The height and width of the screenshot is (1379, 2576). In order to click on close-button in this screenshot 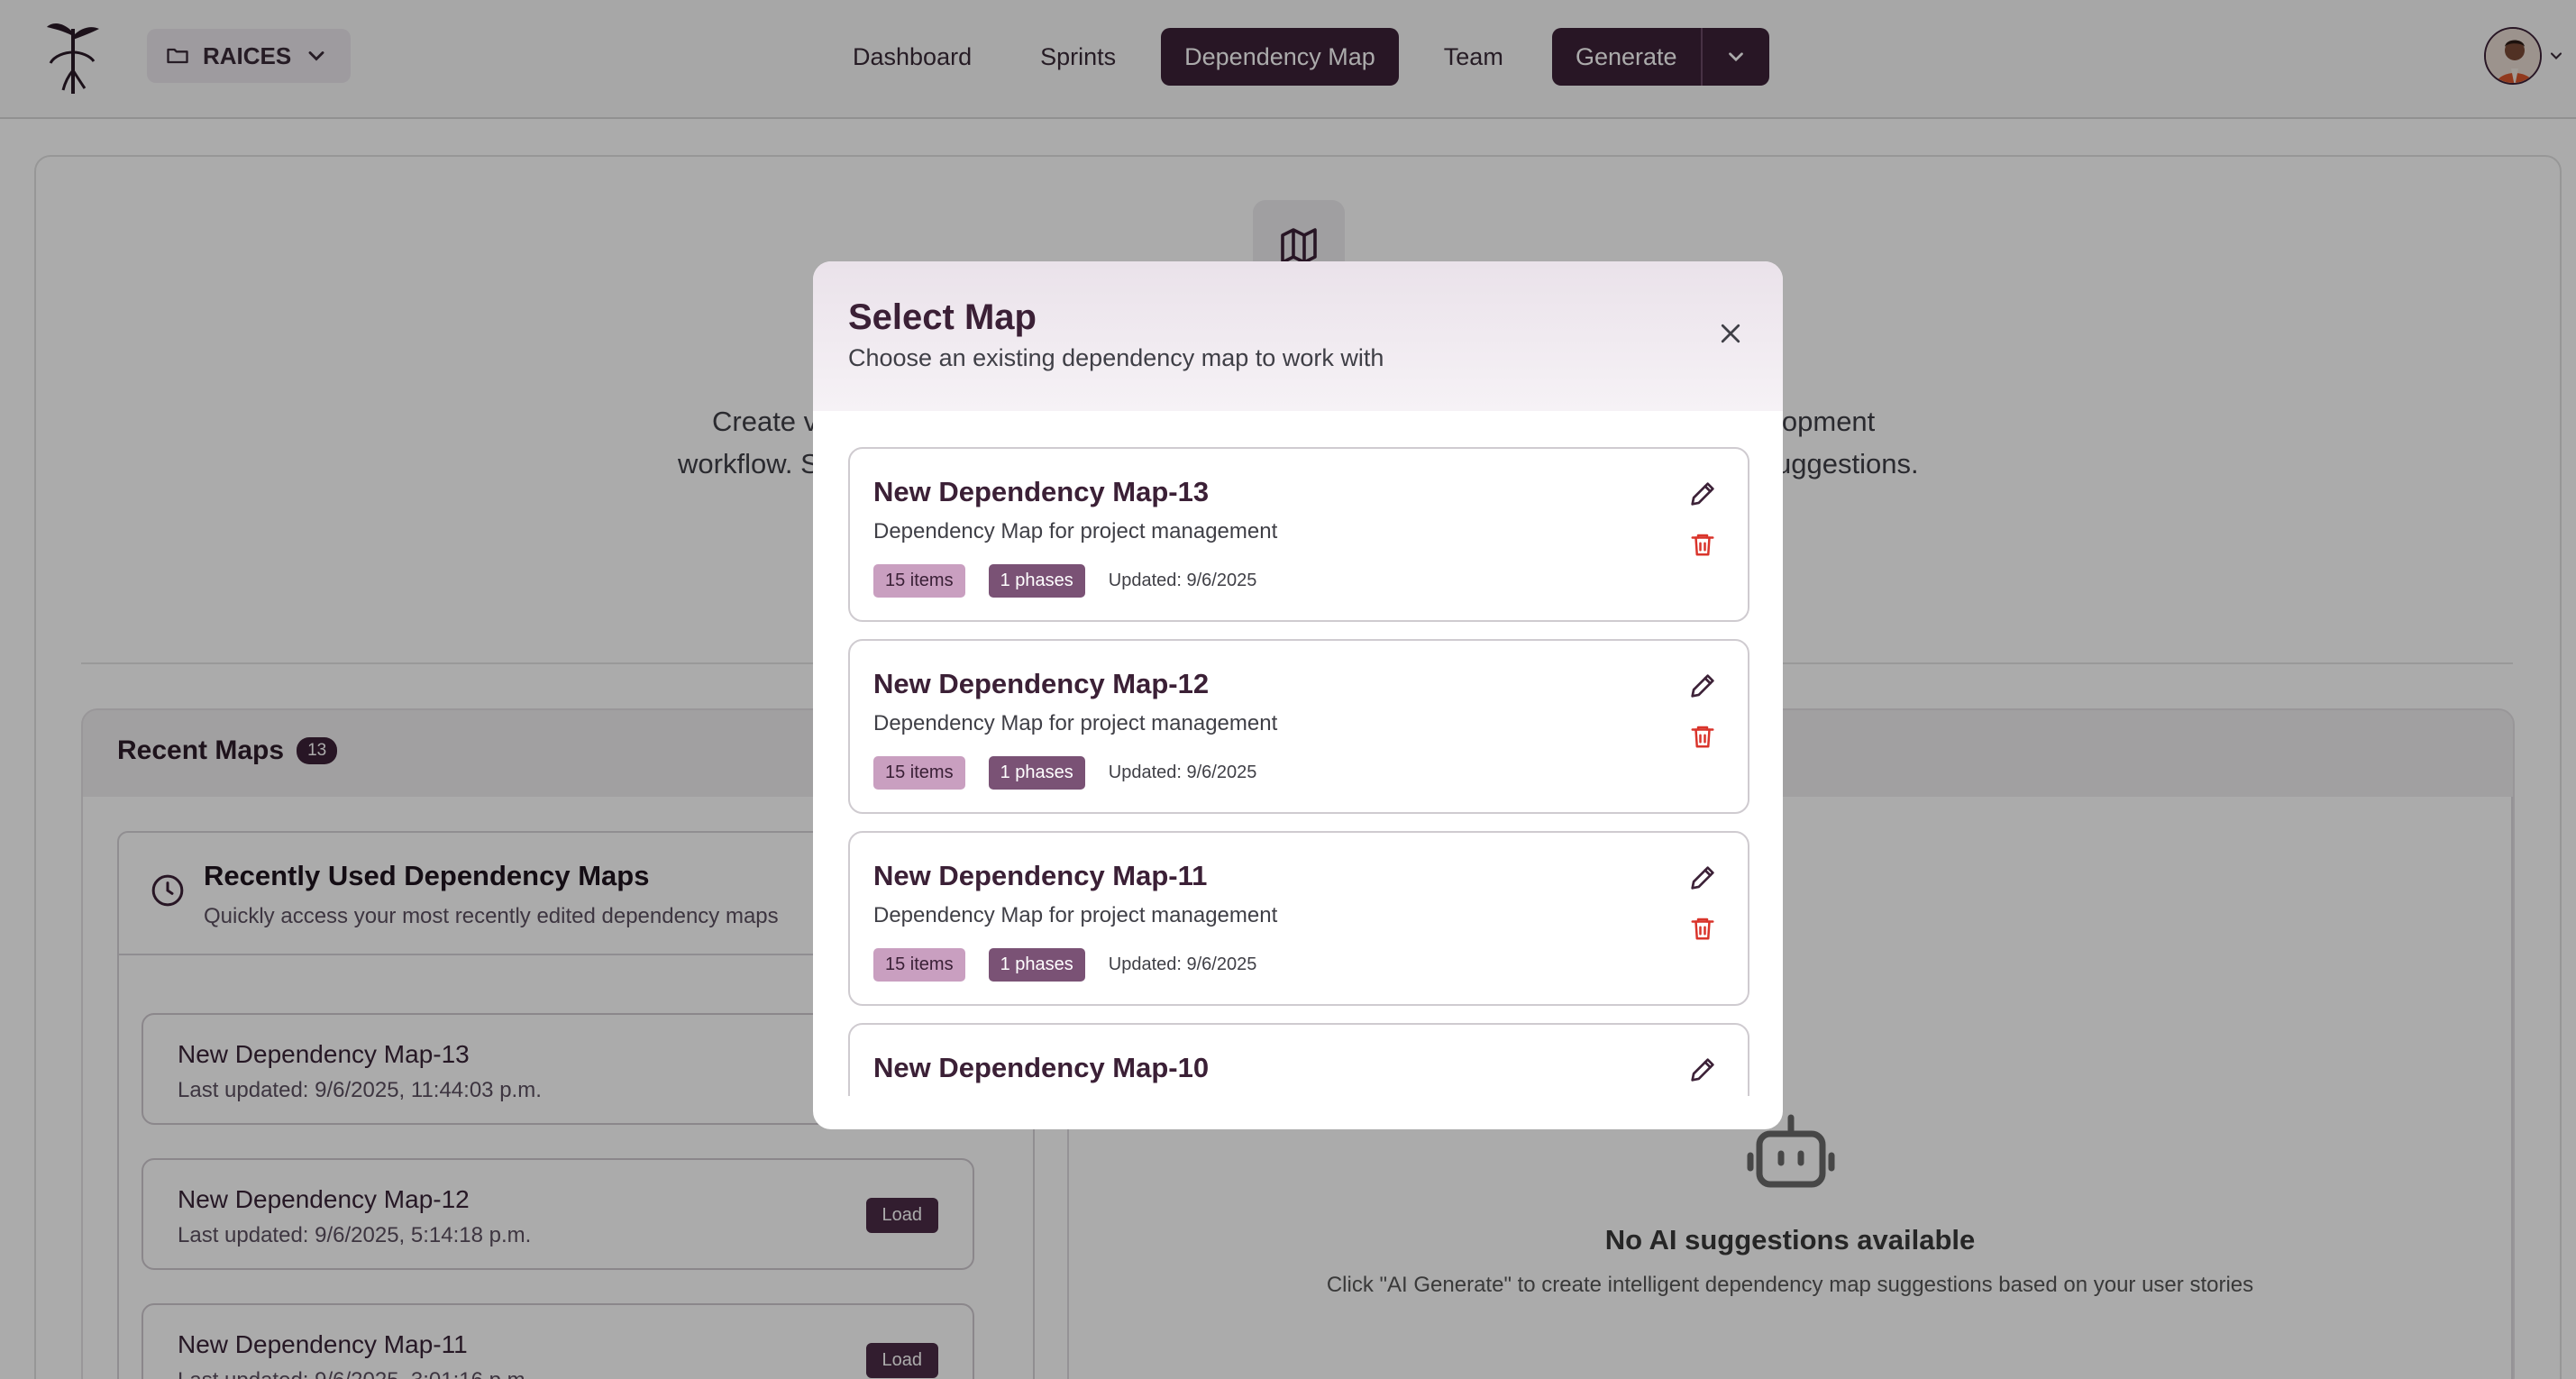, I will do `click(1731, 333)`.